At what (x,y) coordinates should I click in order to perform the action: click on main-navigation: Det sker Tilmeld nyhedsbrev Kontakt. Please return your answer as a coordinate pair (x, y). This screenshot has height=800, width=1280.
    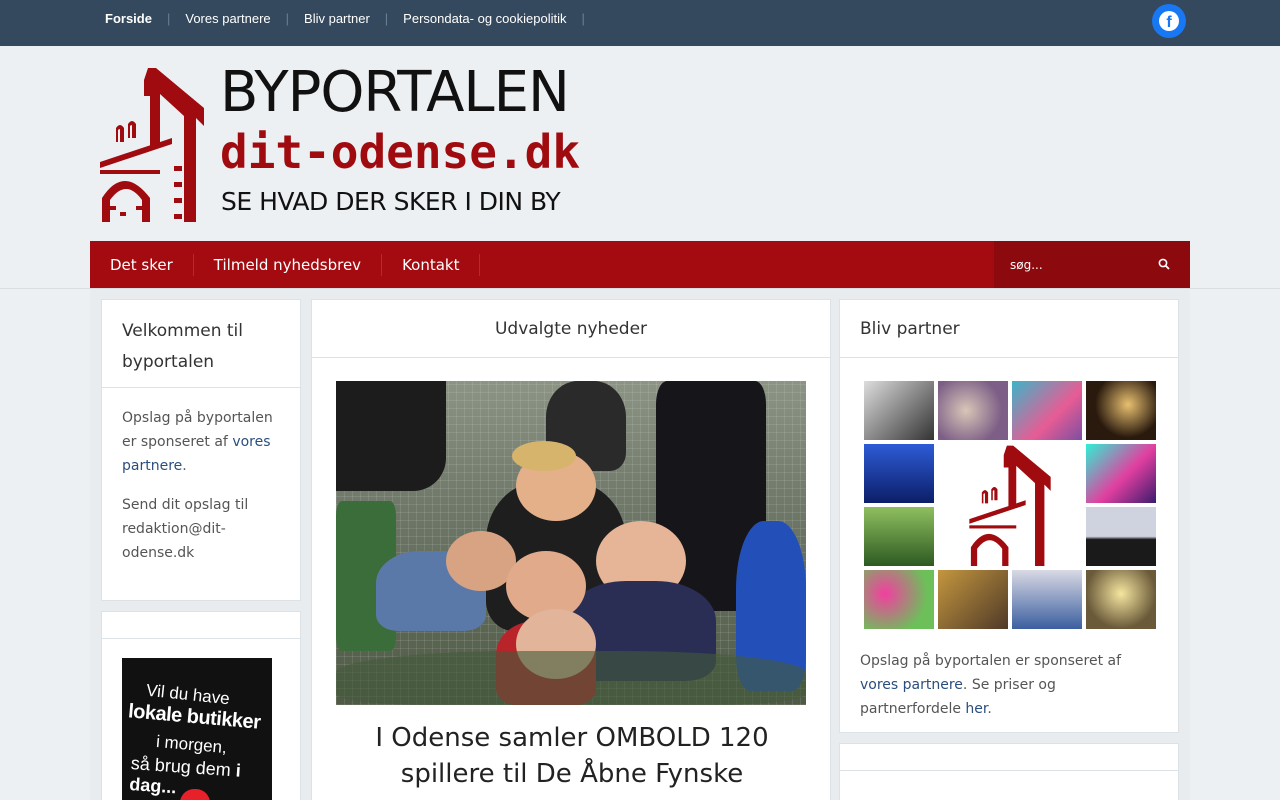
    Looking at the image, I should click on (640, 264).